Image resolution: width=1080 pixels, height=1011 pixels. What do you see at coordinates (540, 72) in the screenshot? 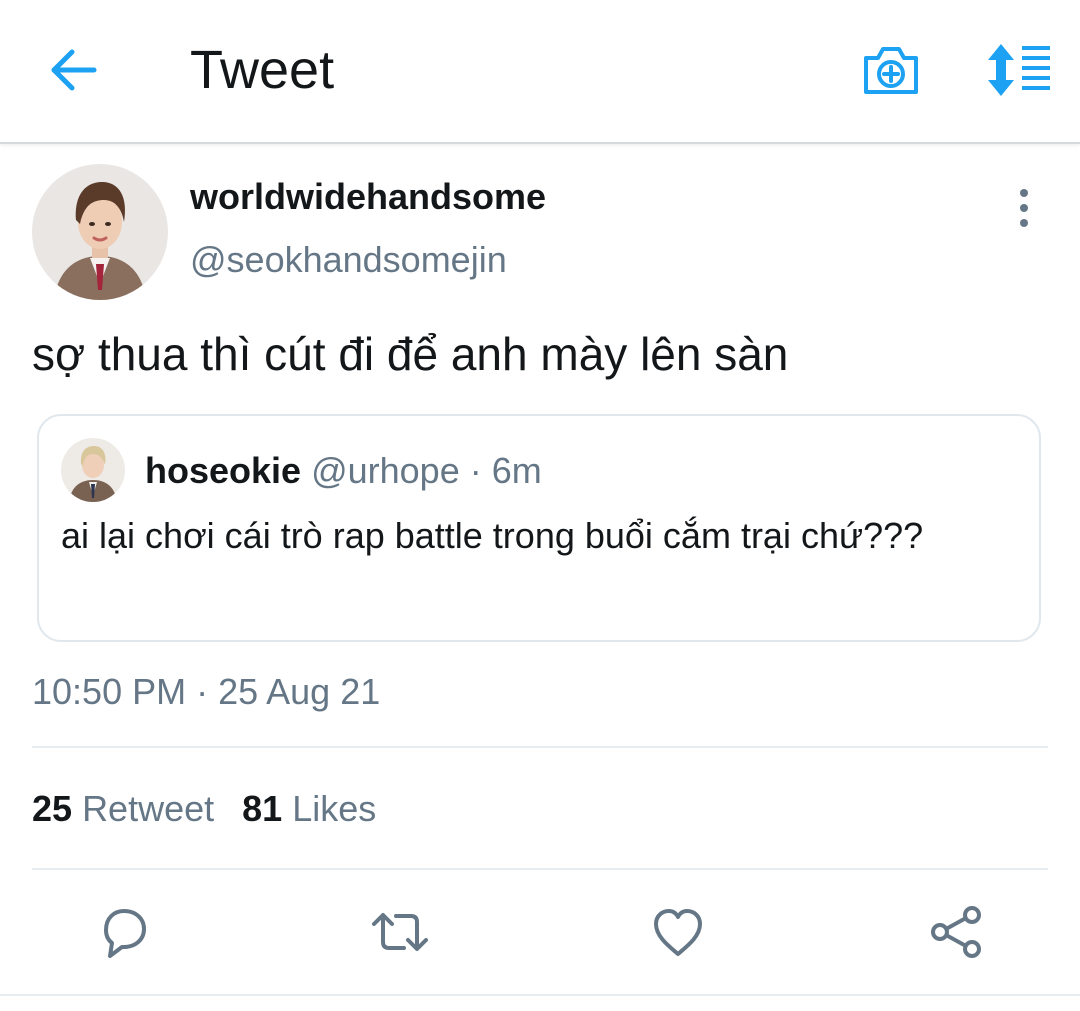
I see `app-bar: Tweet` at bounding box center [540, 72].